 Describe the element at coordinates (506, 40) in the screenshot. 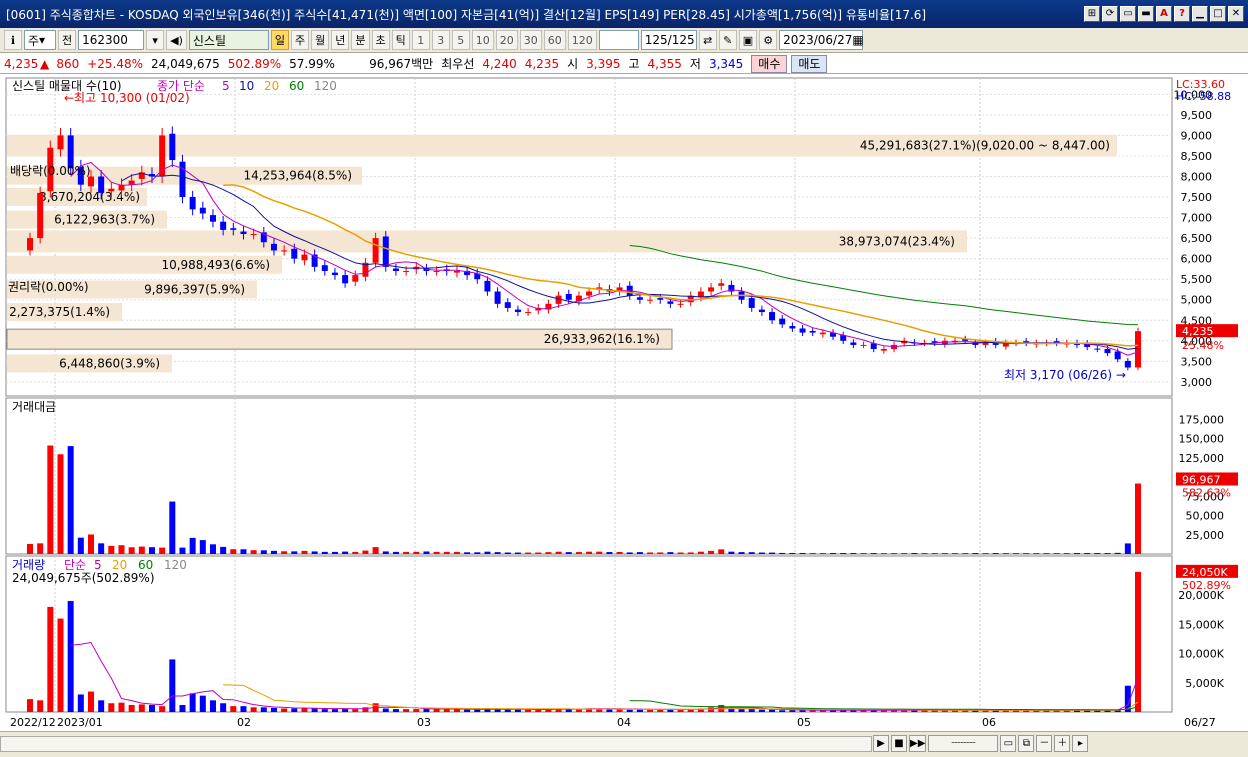

I see `interval-20: 20` at that location.